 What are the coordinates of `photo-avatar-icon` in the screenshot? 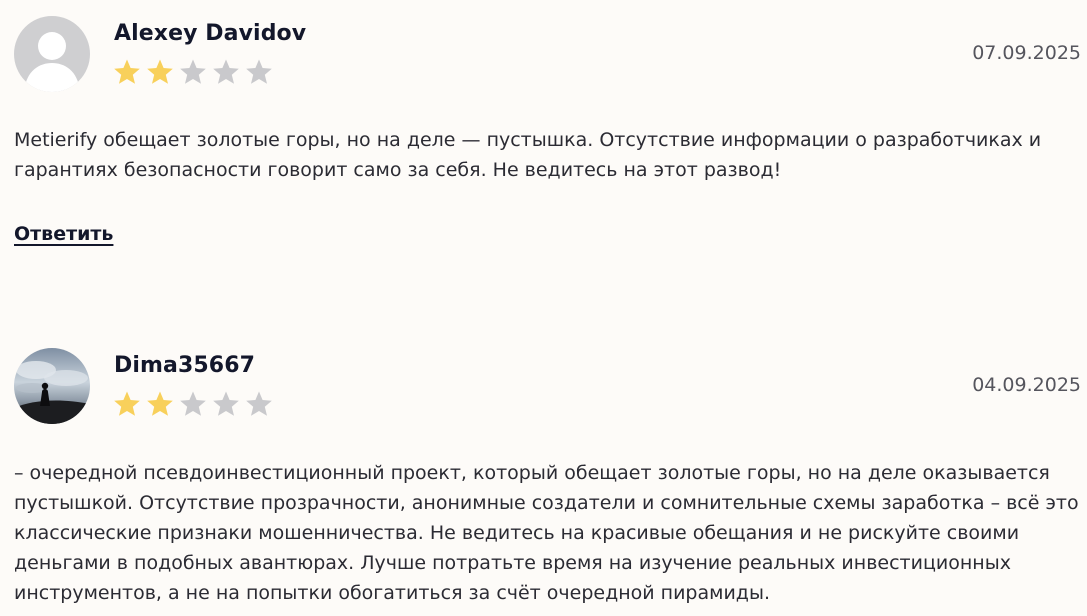 It's located at (52, 386).